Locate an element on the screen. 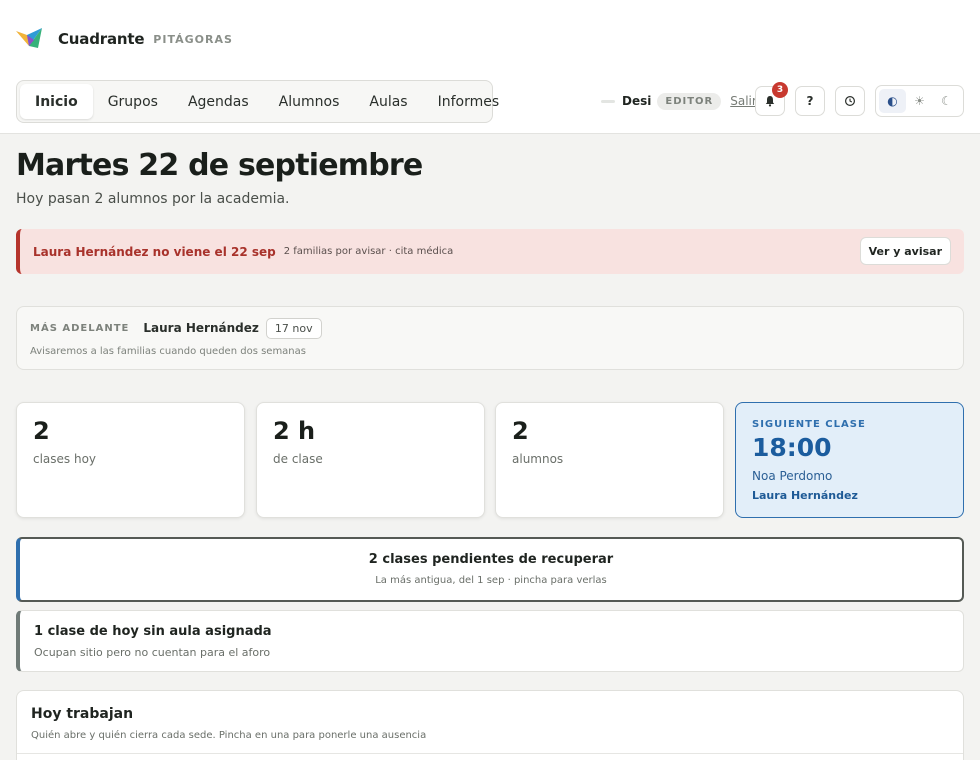  stat-card-students: 2 alumnos is located at coordinates (609, 460).